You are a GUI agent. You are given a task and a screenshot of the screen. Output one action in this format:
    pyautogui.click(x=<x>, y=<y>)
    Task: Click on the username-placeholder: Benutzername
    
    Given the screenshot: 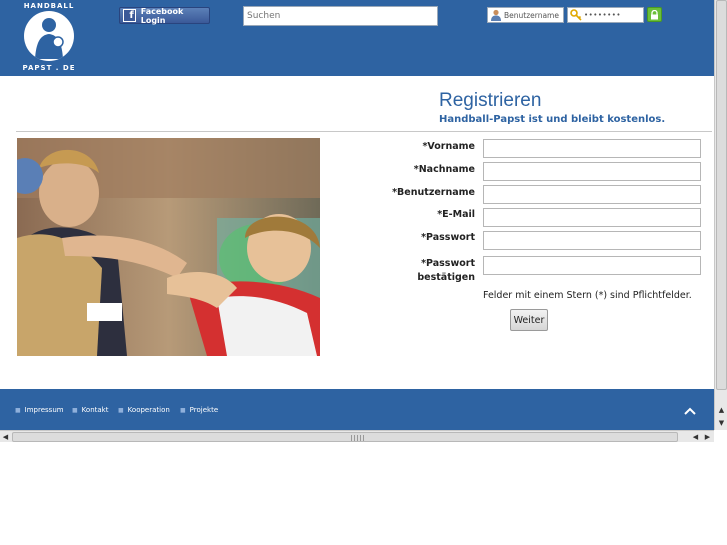 What is the action you would take?
    pyautogui.click(x=531, y=15)
    